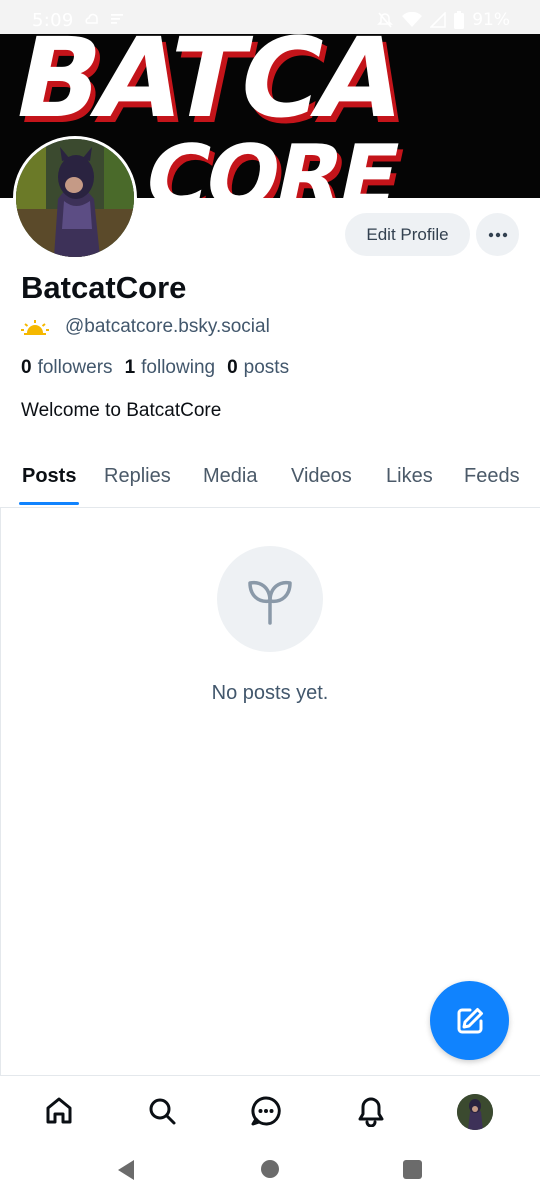 This screenshot has height=1200, width=540. I want to click on tab-posts: Posts, so click(49, 476).